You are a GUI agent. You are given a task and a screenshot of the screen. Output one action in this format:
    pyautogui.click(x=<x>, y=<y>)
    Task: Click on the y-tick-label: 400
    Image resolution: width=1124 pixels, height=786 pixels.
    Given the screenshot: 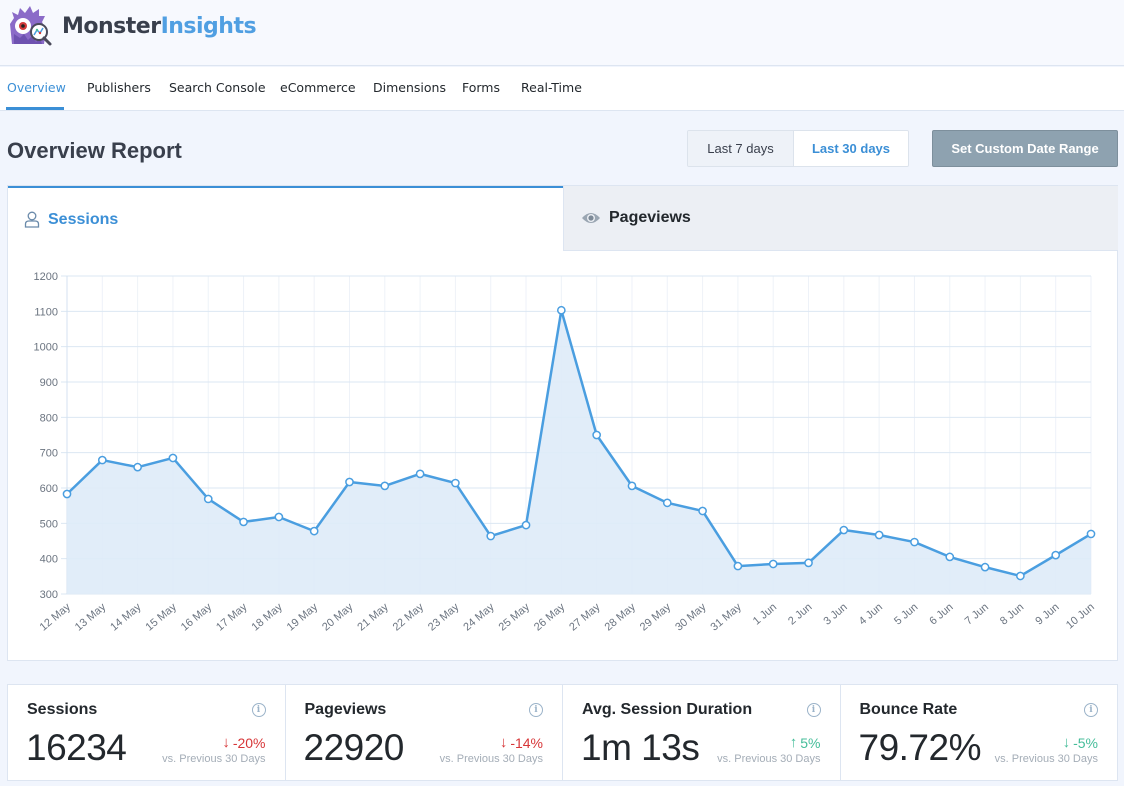 What is the action you would take?
    pyautogui.click(x=49, y=560)
    